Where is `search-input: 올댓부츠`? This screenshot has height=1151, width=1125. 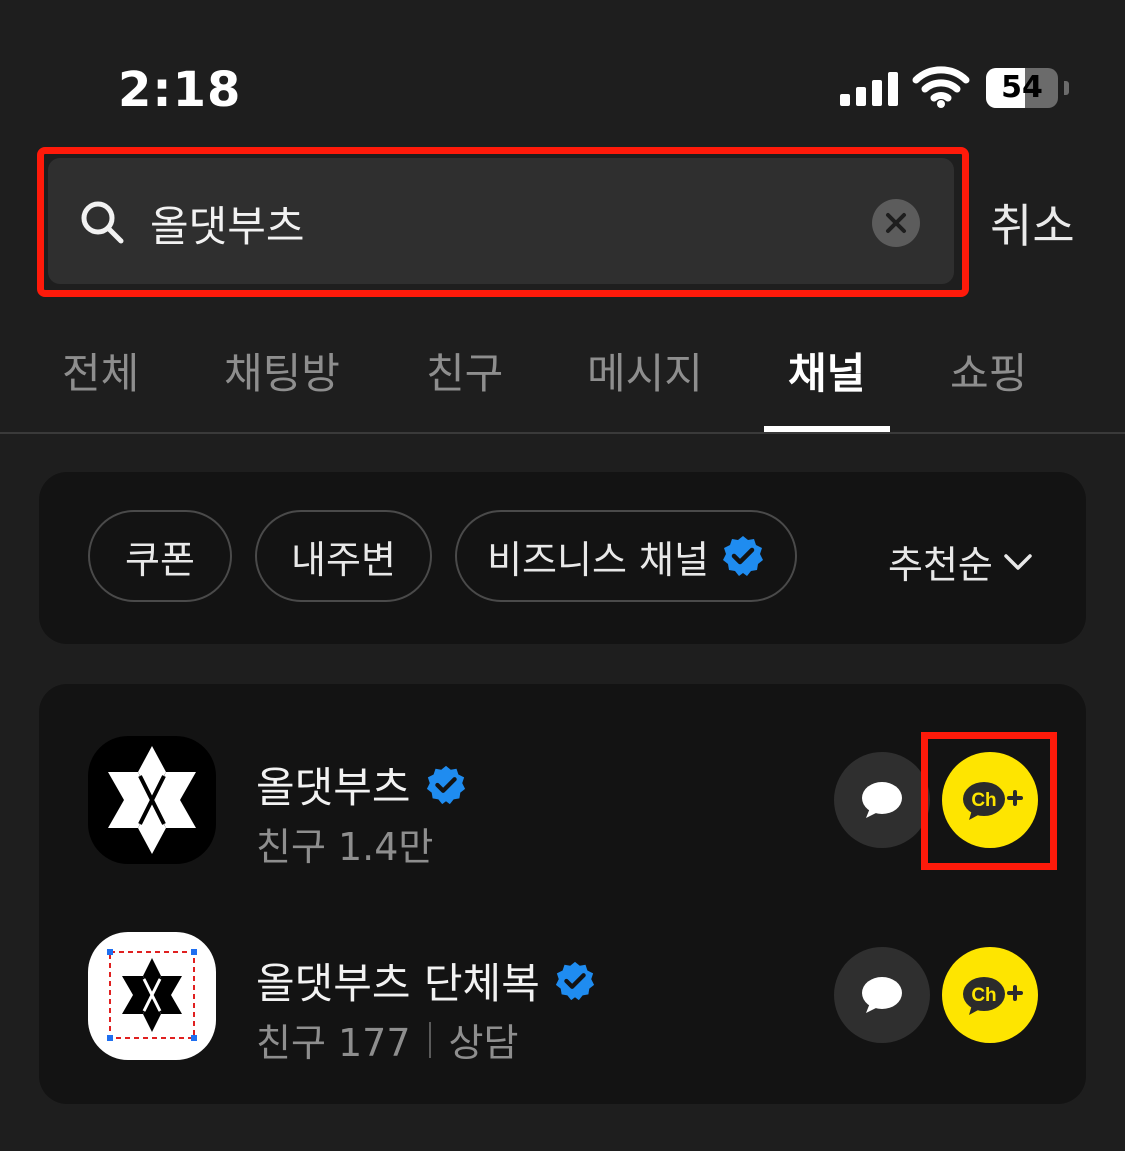
search-input: 올댓부츠 is located at coordinates (227, 223).